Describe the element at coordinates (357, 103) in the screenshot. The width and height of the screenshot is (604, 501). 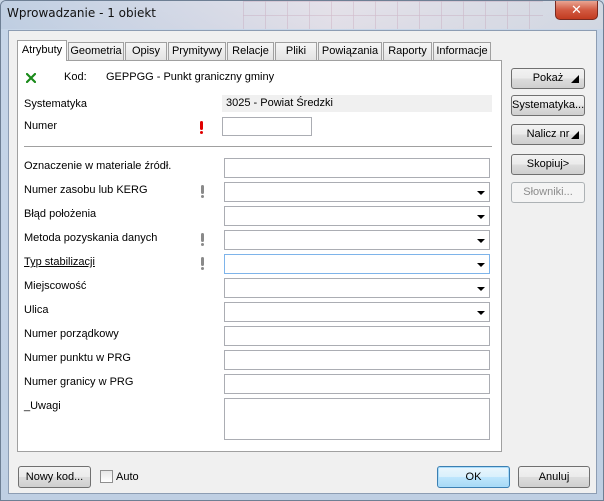
I see `systematyka-value: 3025 - Powiat Średzki` at that location.